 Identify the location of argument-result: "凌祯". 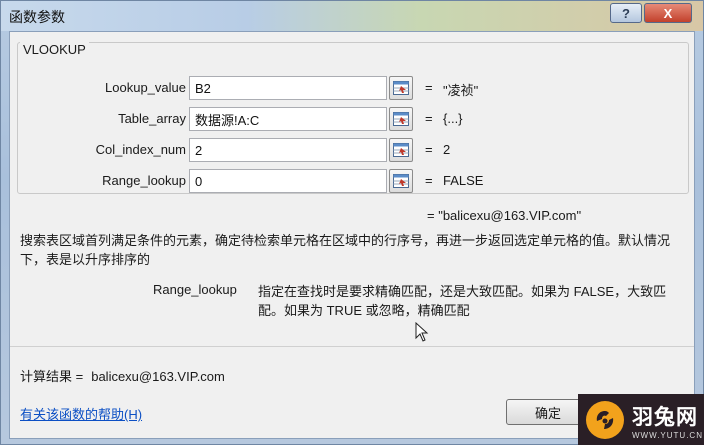
(461, 90).